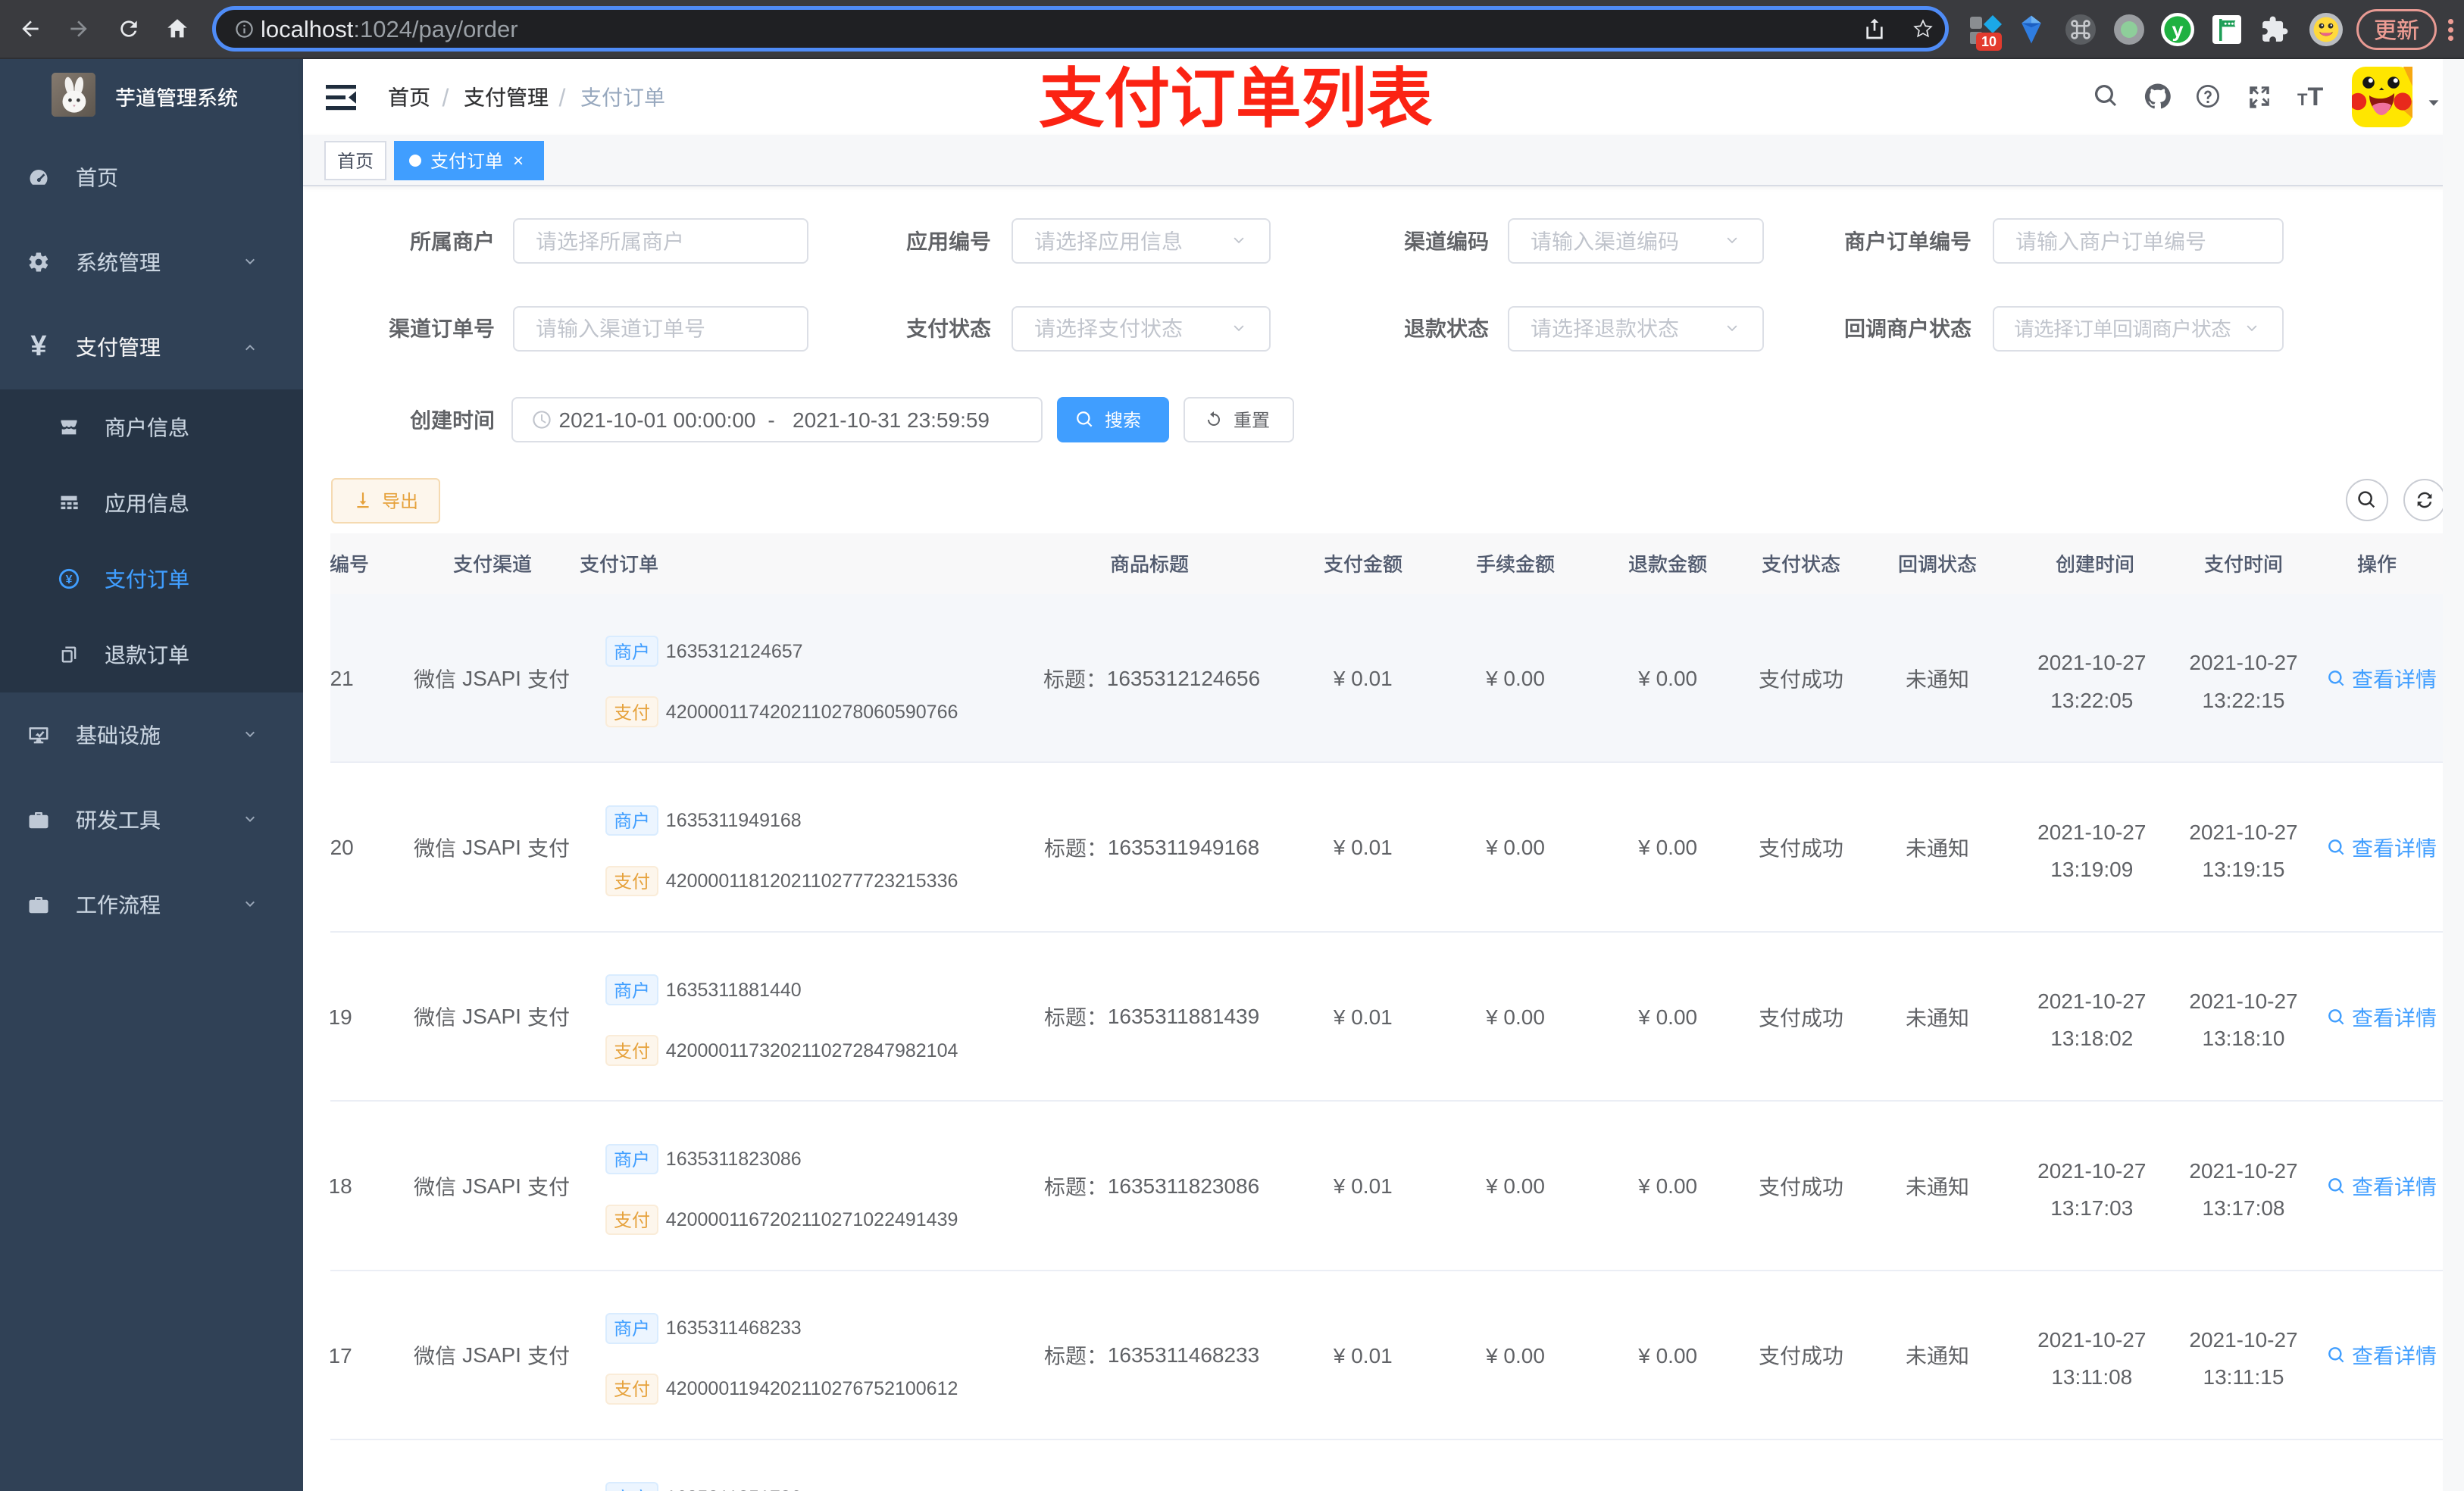 This screenshot has width=2464, height=1491. I want to click on svg-text: y, so click(2177, 30).